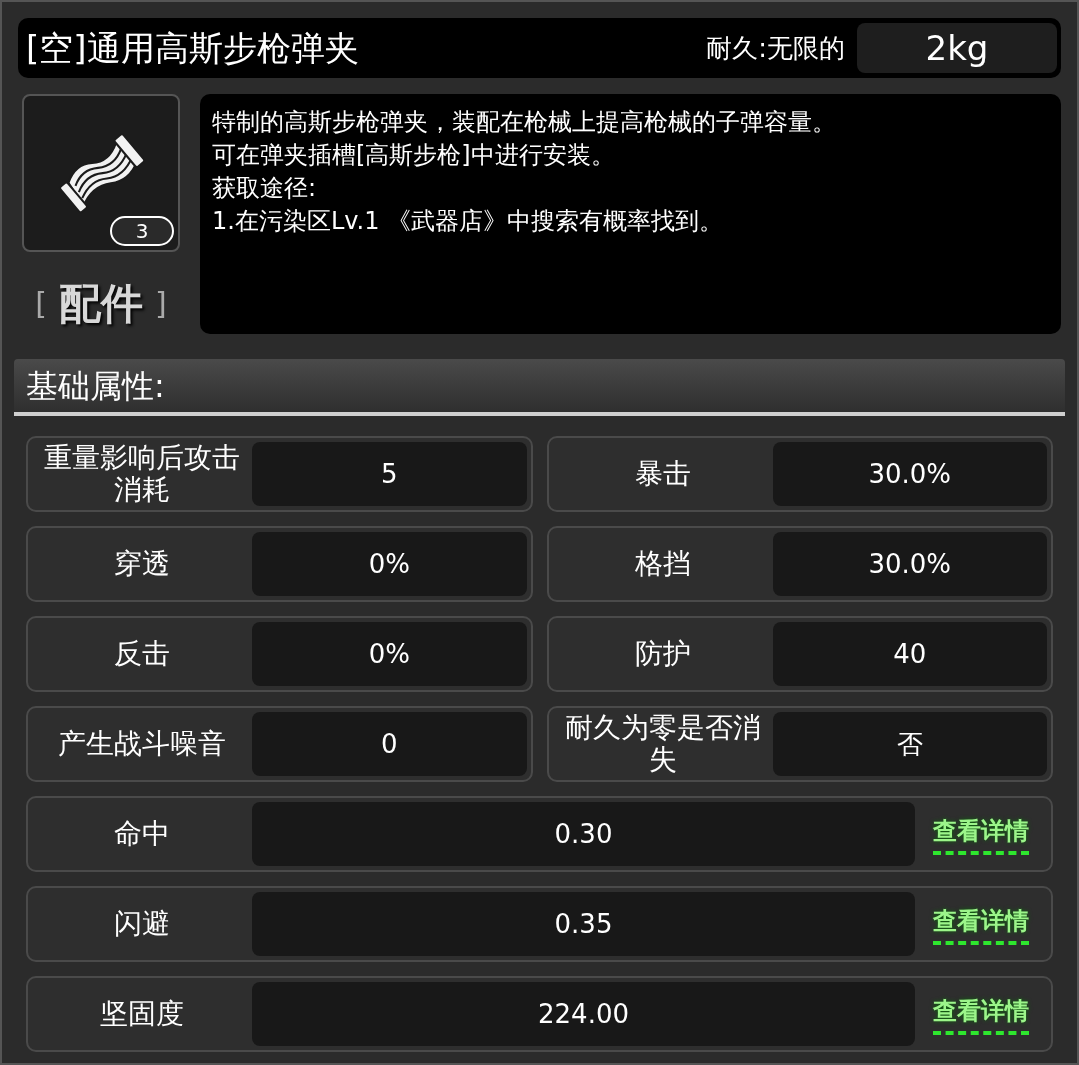  Describe the element at coordinates (142, 924) in the screenshot. I see `stat-label: 闪避` at that location.